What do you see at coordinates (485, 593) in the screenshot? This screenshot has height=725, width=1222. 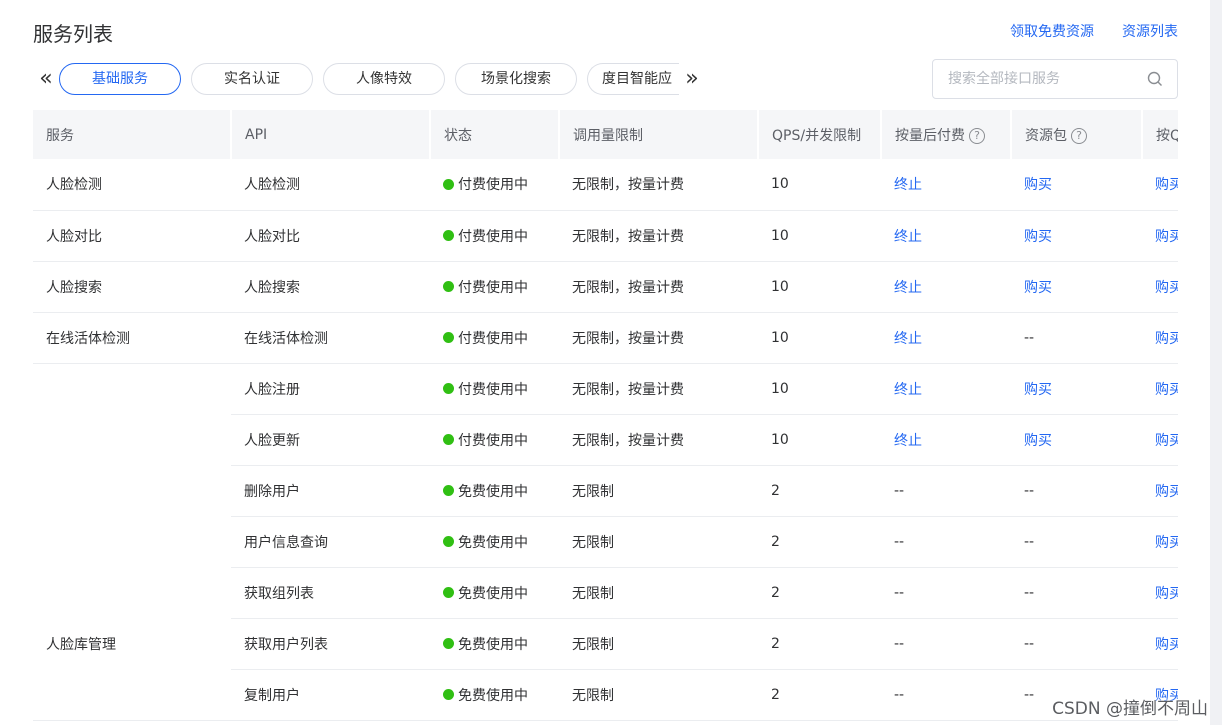 I see `status-badge: 免费使用中` at bounding box center [485, 593].